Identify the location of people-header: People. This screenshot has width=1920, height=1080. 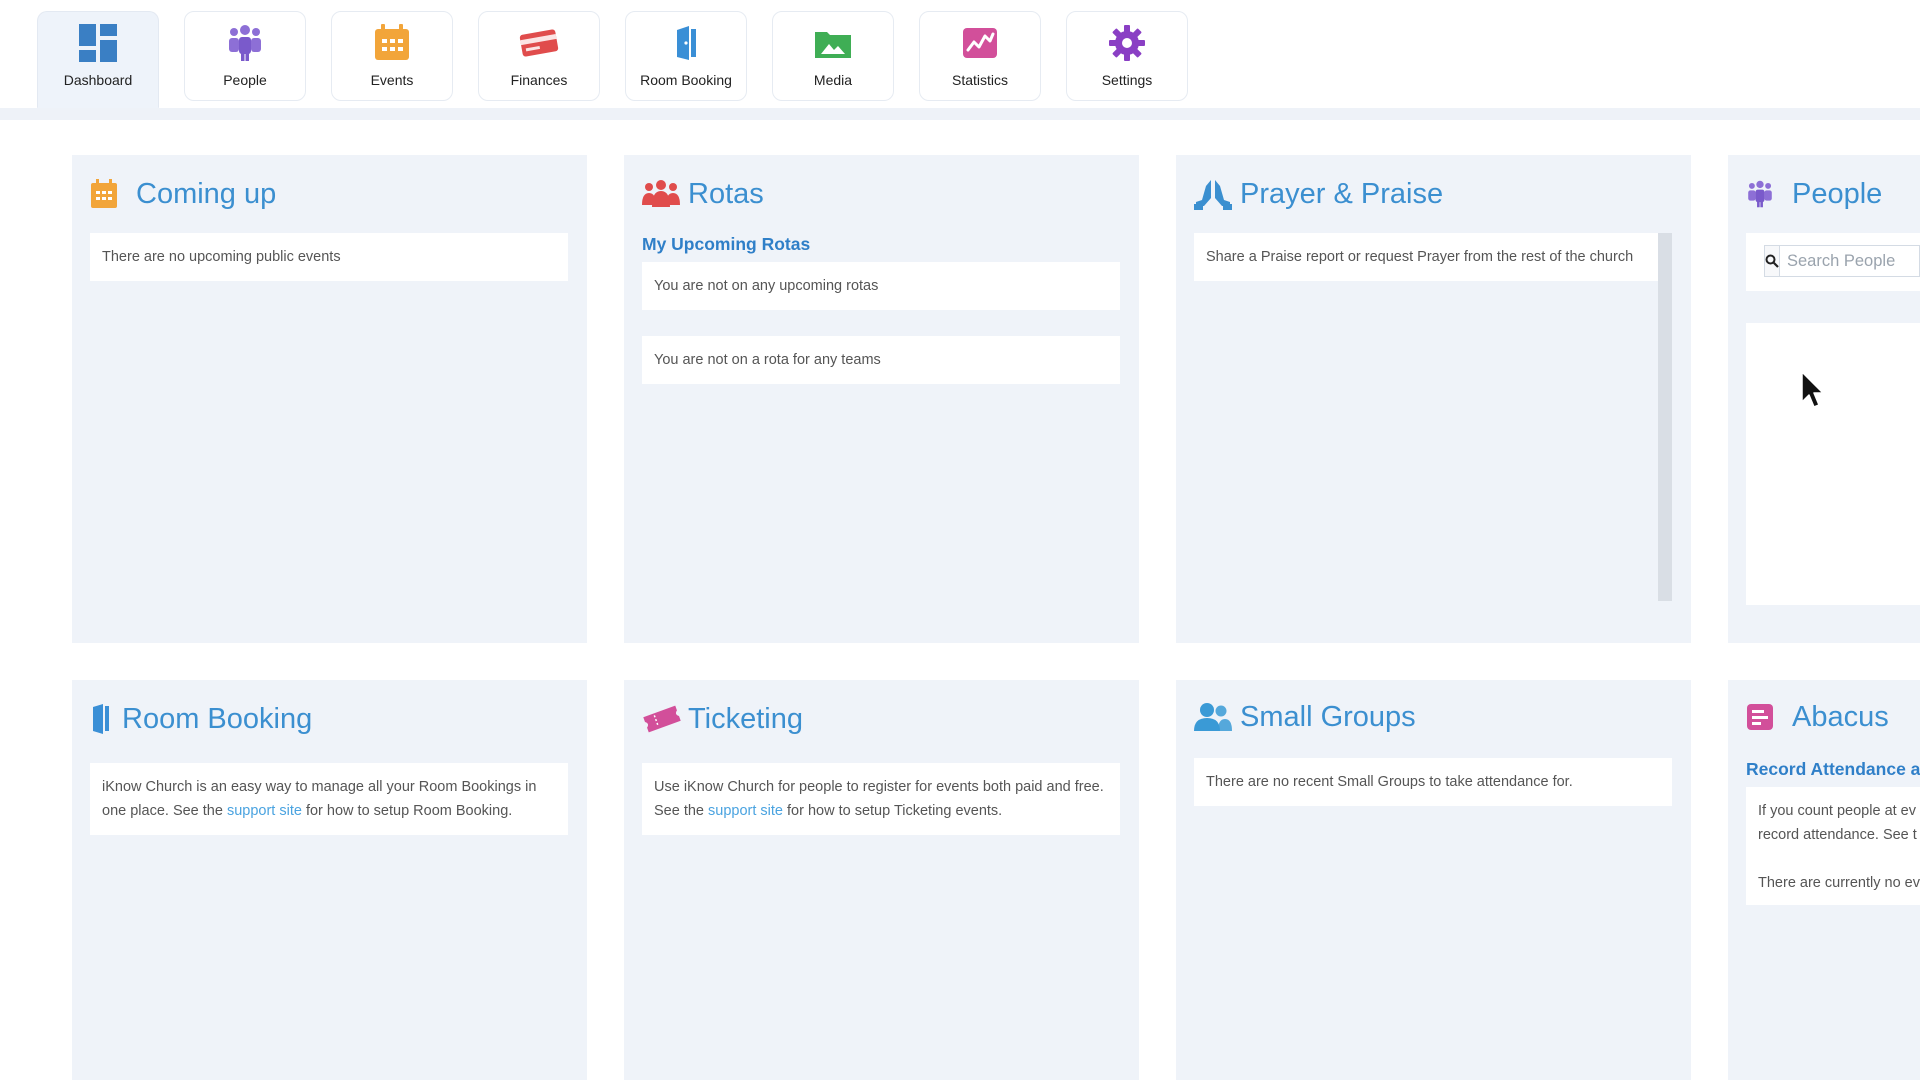
(1814, 194).